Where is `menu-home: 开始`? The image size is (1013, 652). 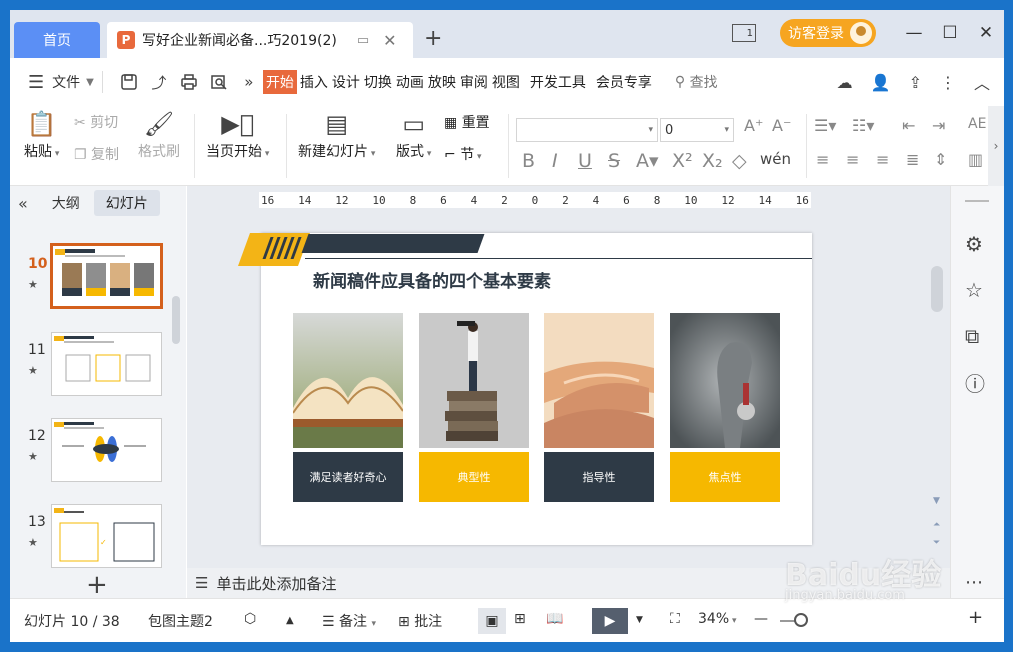 menu-home: 开始 is located at coordinates (279, 82).